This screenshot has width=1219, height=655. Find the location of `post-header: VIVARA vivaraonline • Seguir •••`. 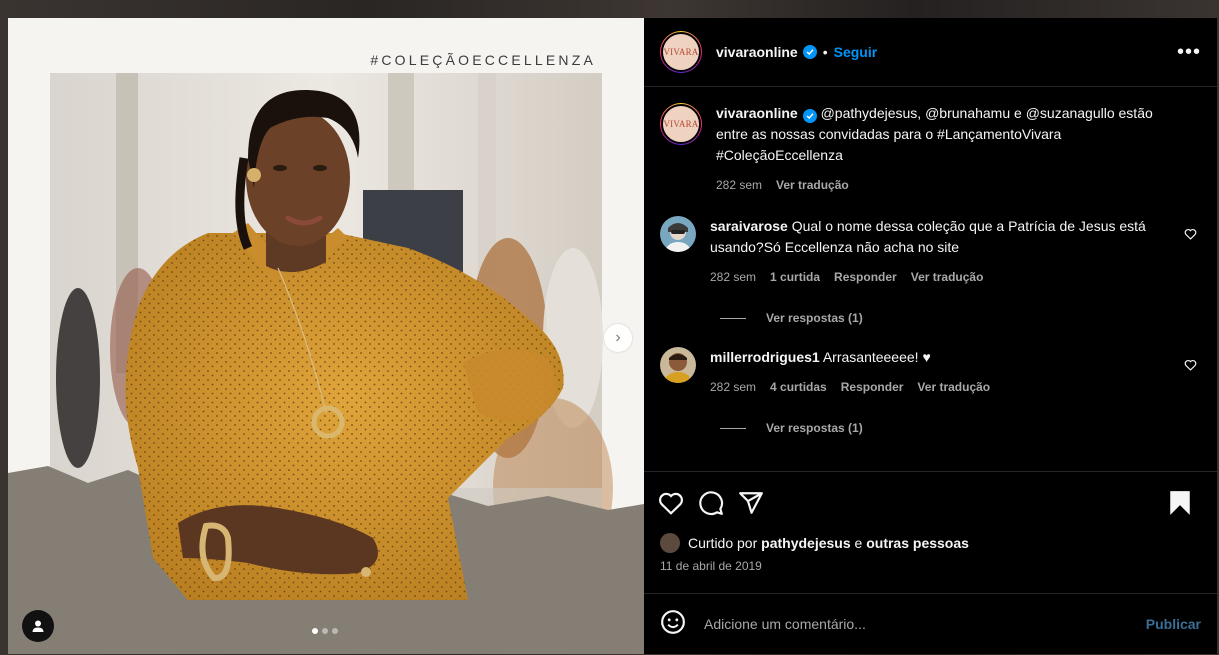

post-header: VIVARA vivaraonline • Seguir ••• is located at coordinates (930, 52).